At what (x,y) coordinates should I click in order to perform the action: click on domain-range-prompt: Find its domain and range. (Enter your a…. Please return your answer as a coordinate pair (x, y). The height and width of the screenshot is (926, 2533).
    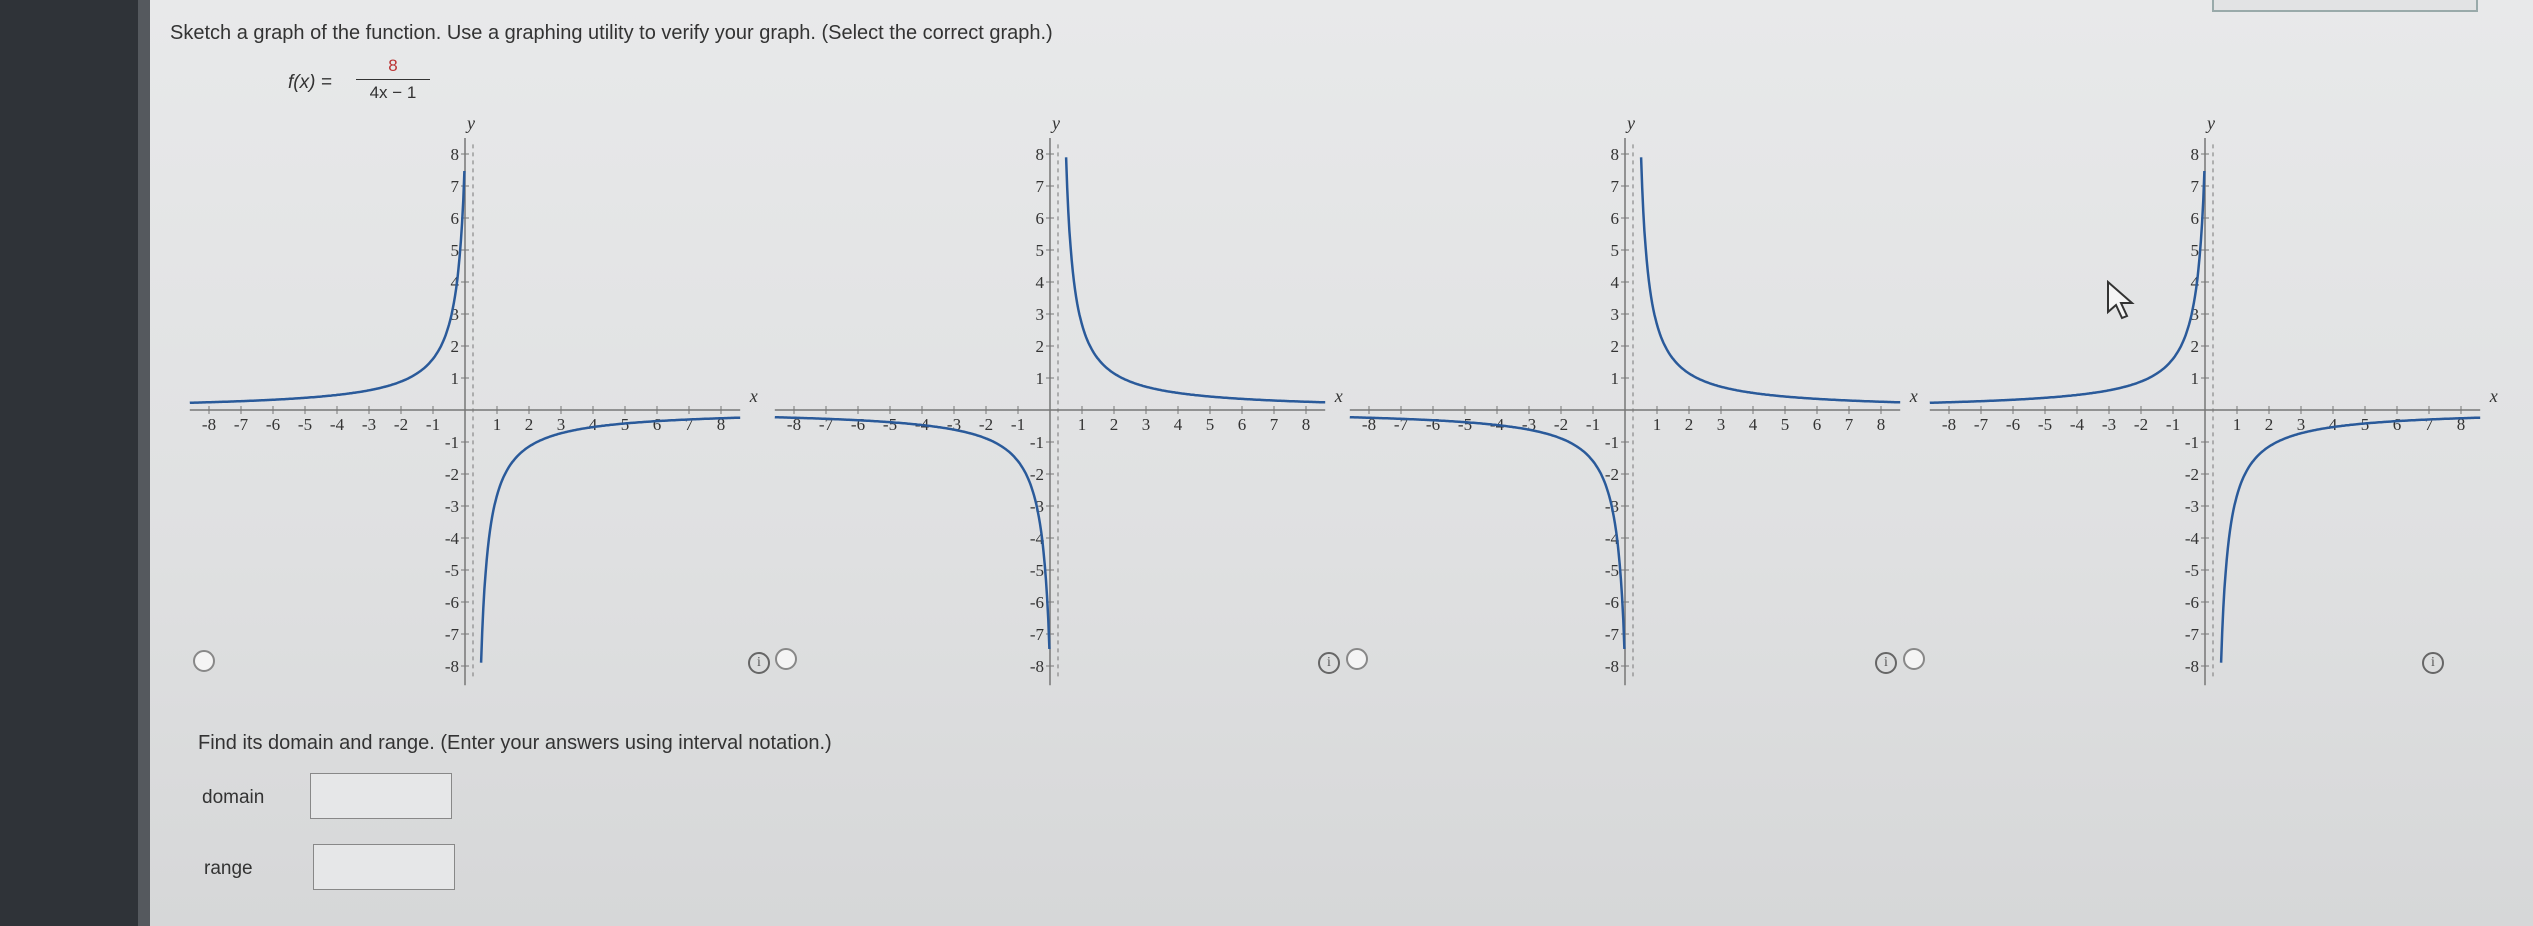
    Looking at the image, I should click on (515, 743).